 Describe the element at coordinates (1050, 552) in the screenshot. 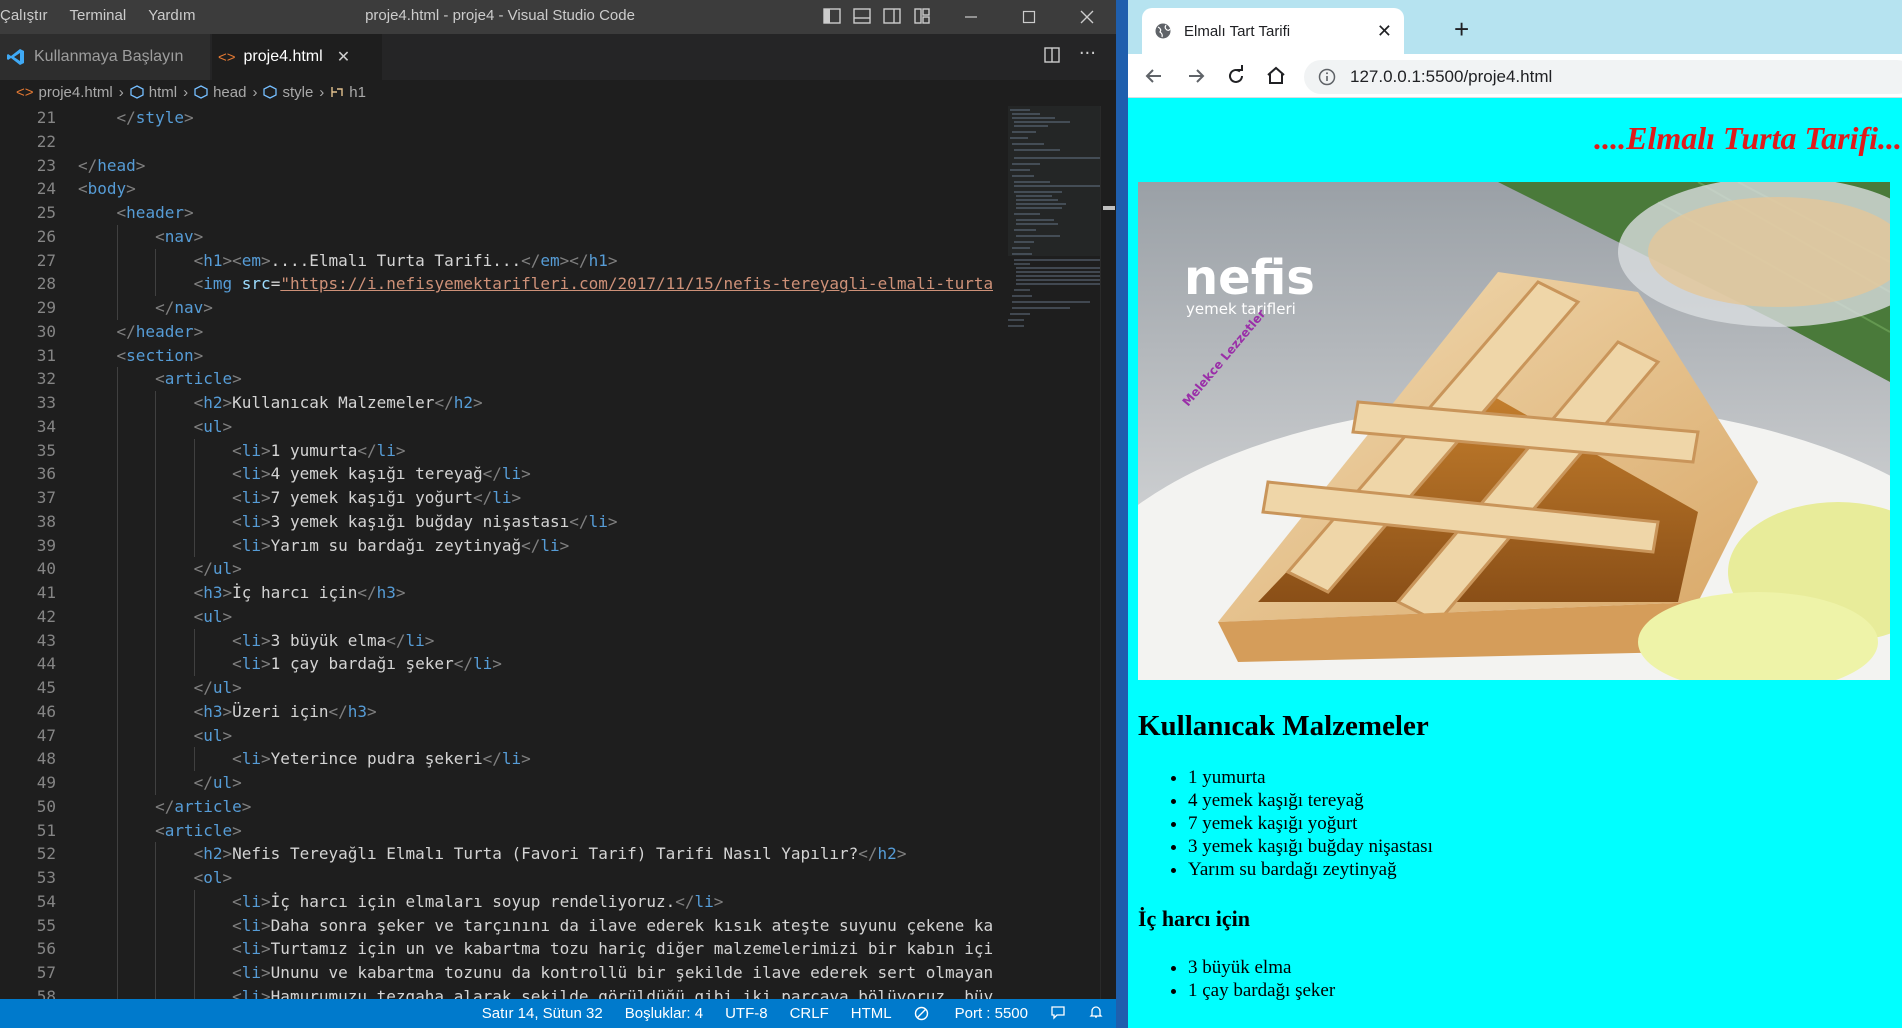

I see `minimap` at that location.